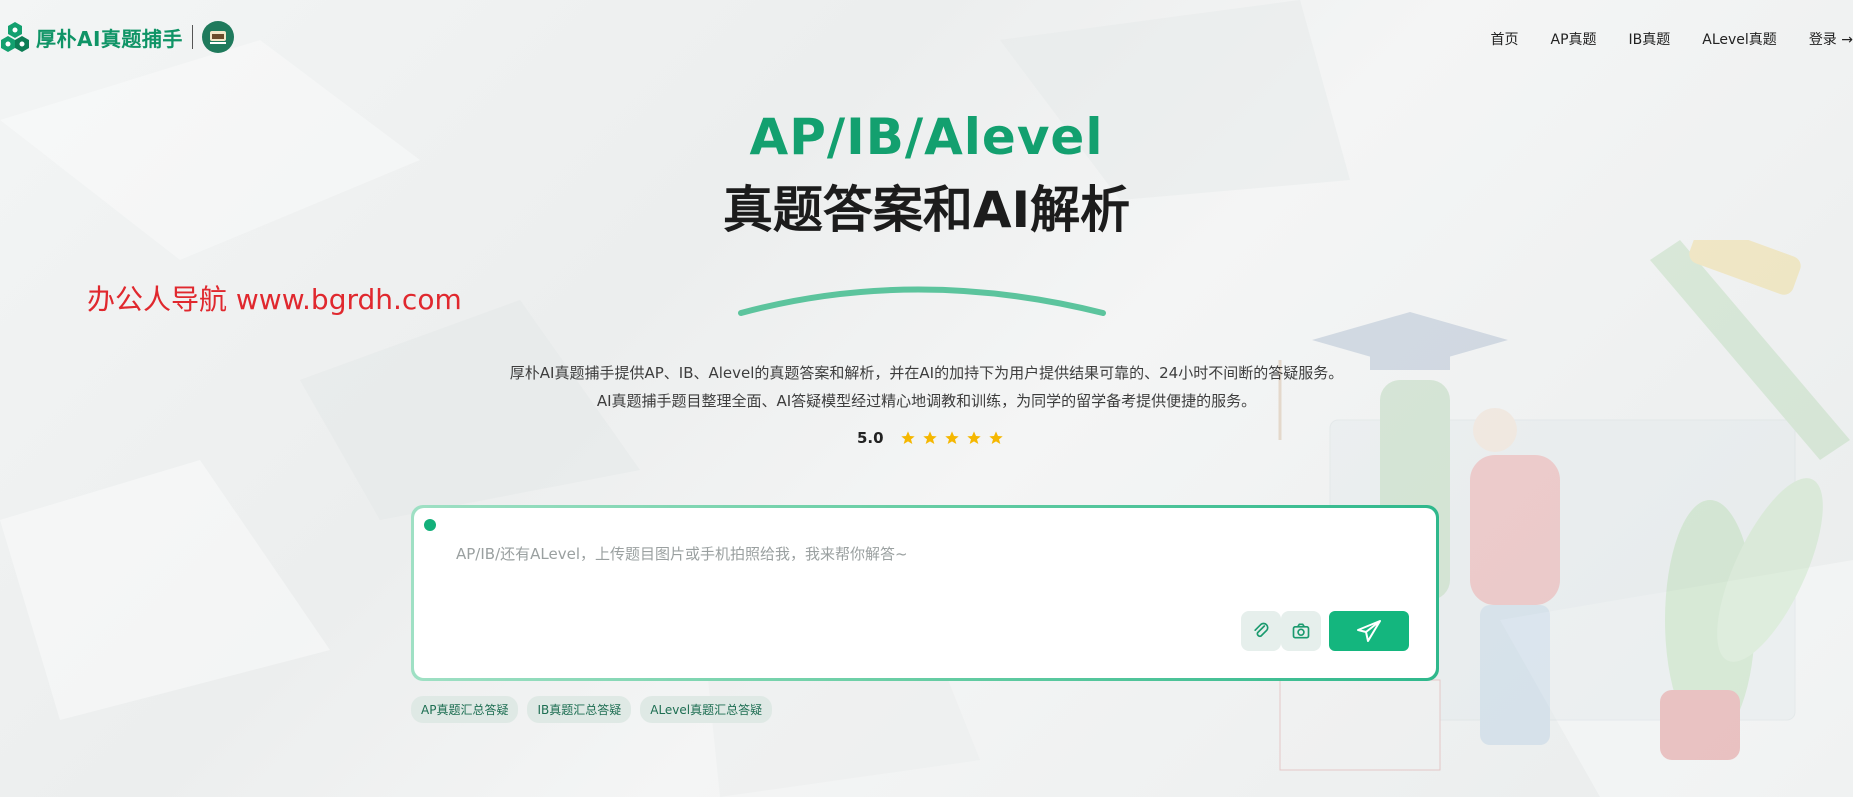 Image resolution: width=1853 pixels, height=797 pixels. I want to click on camera-button, so click(1301, 631).